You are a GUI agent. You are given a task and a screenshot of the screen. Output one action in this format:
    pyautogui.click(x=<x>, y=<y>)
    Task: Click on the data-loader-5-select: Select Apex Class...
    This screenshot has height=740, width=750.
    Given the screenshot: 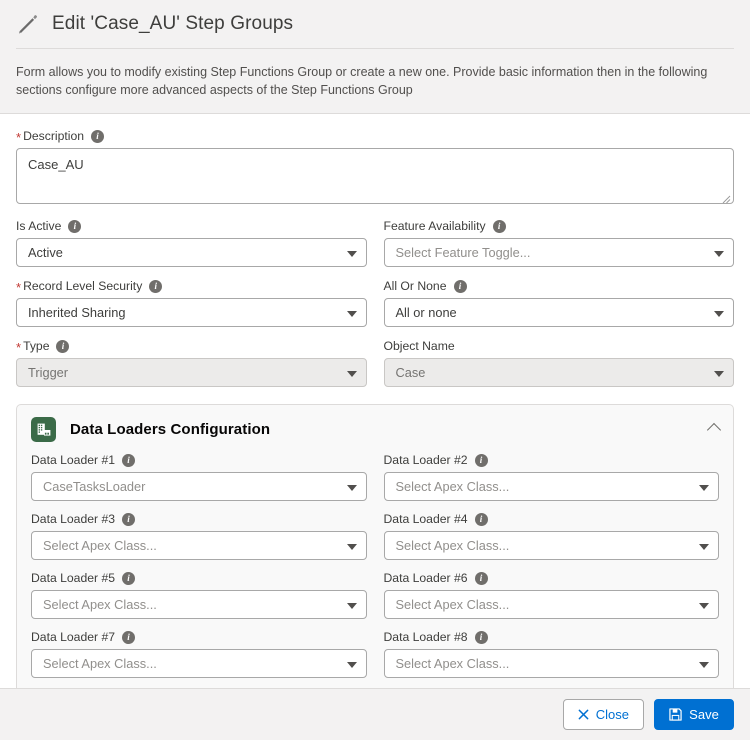 What is the action you would take?
    pyautogui.click(x=199, y=605)
    